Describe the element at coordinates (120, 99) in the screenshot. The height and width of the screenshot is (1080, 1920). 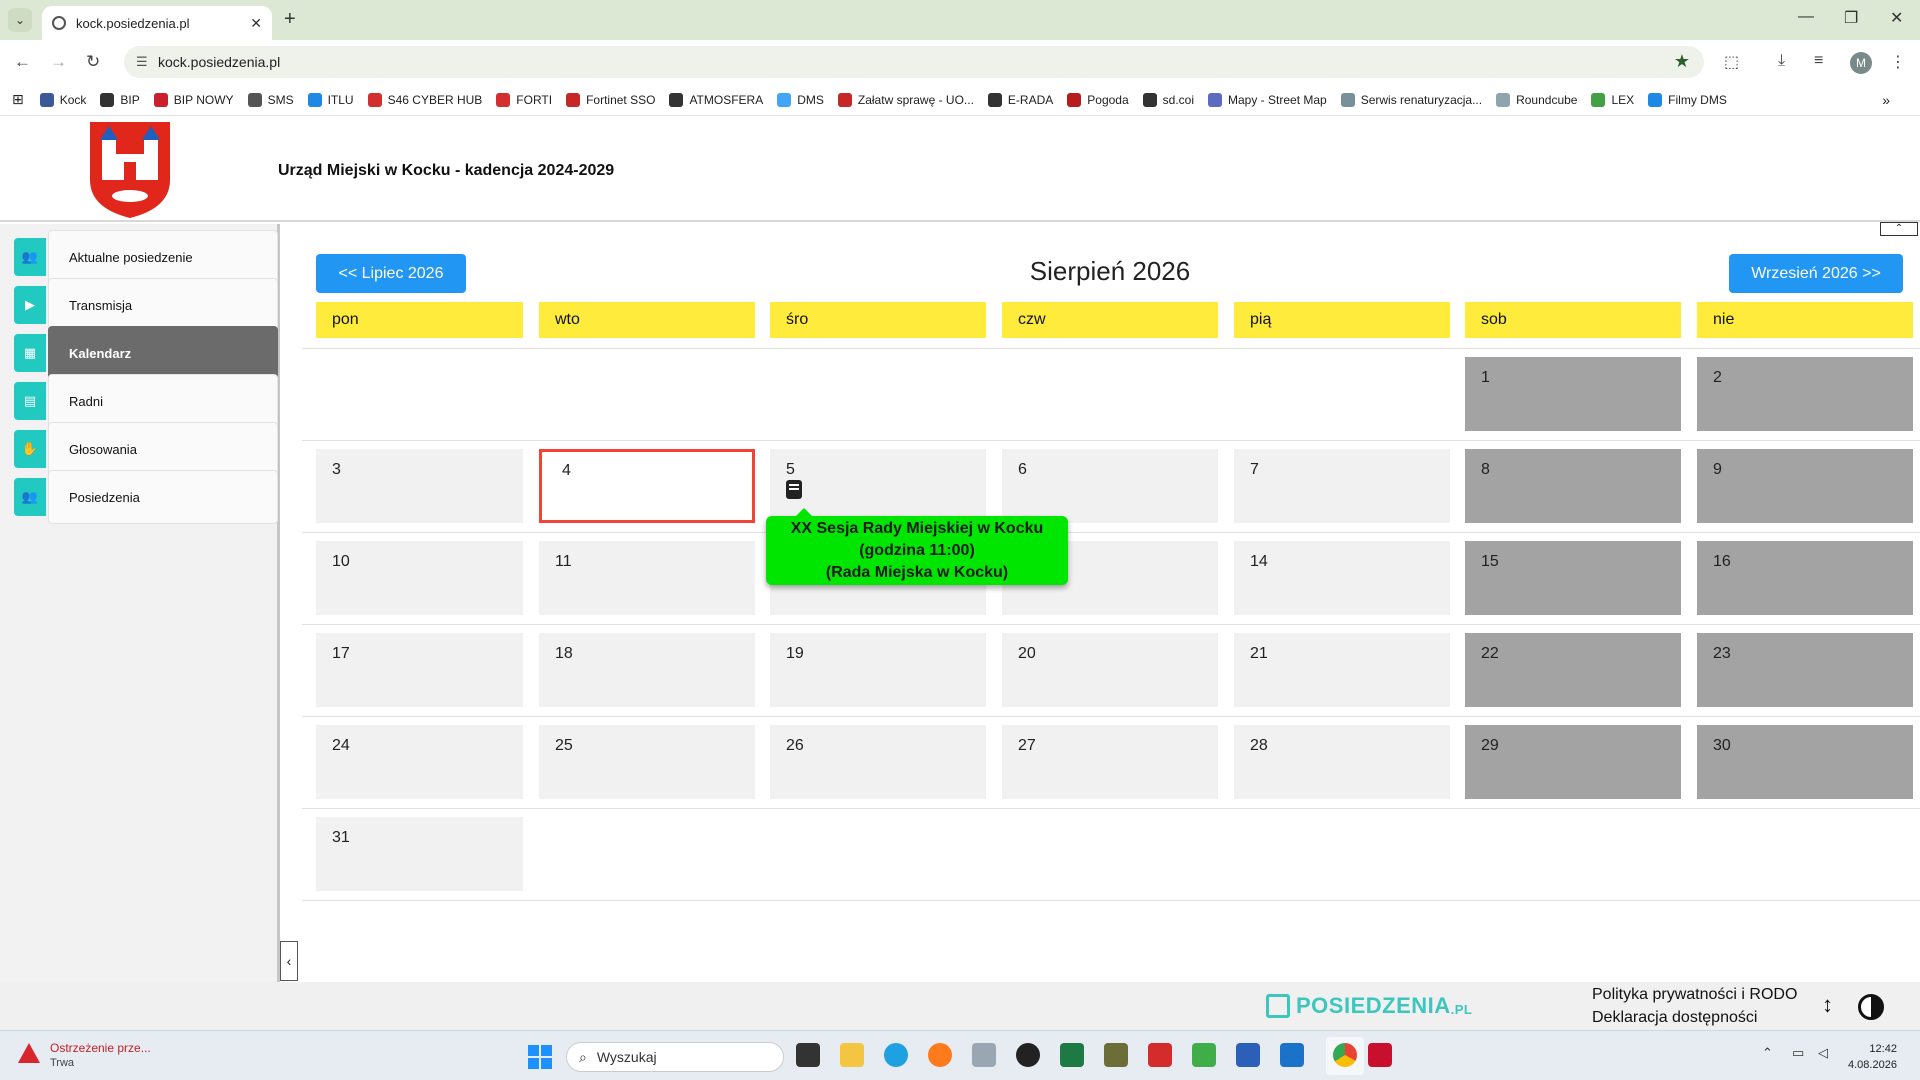
I see `bookmark-item: BIP` at that location.